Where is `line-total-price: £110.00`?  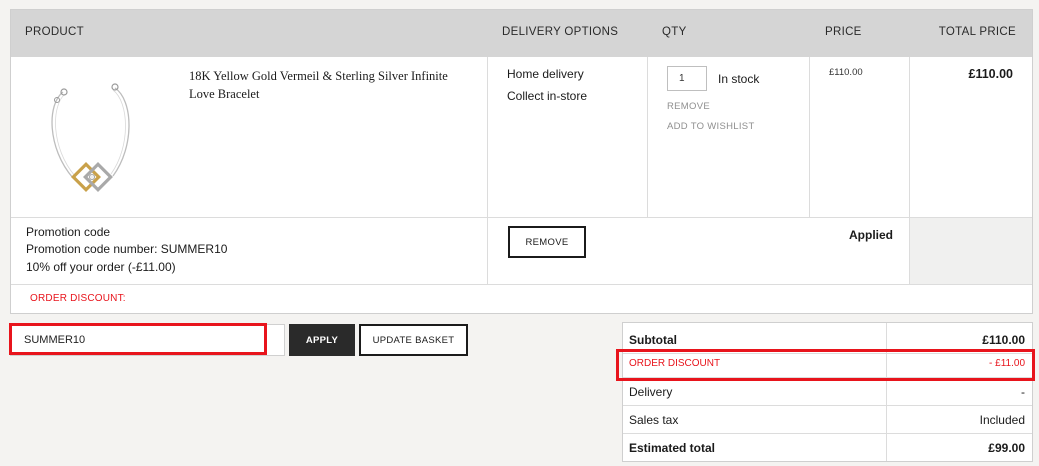 line-total-price: £110.00 is located at coordinates (991, 74).